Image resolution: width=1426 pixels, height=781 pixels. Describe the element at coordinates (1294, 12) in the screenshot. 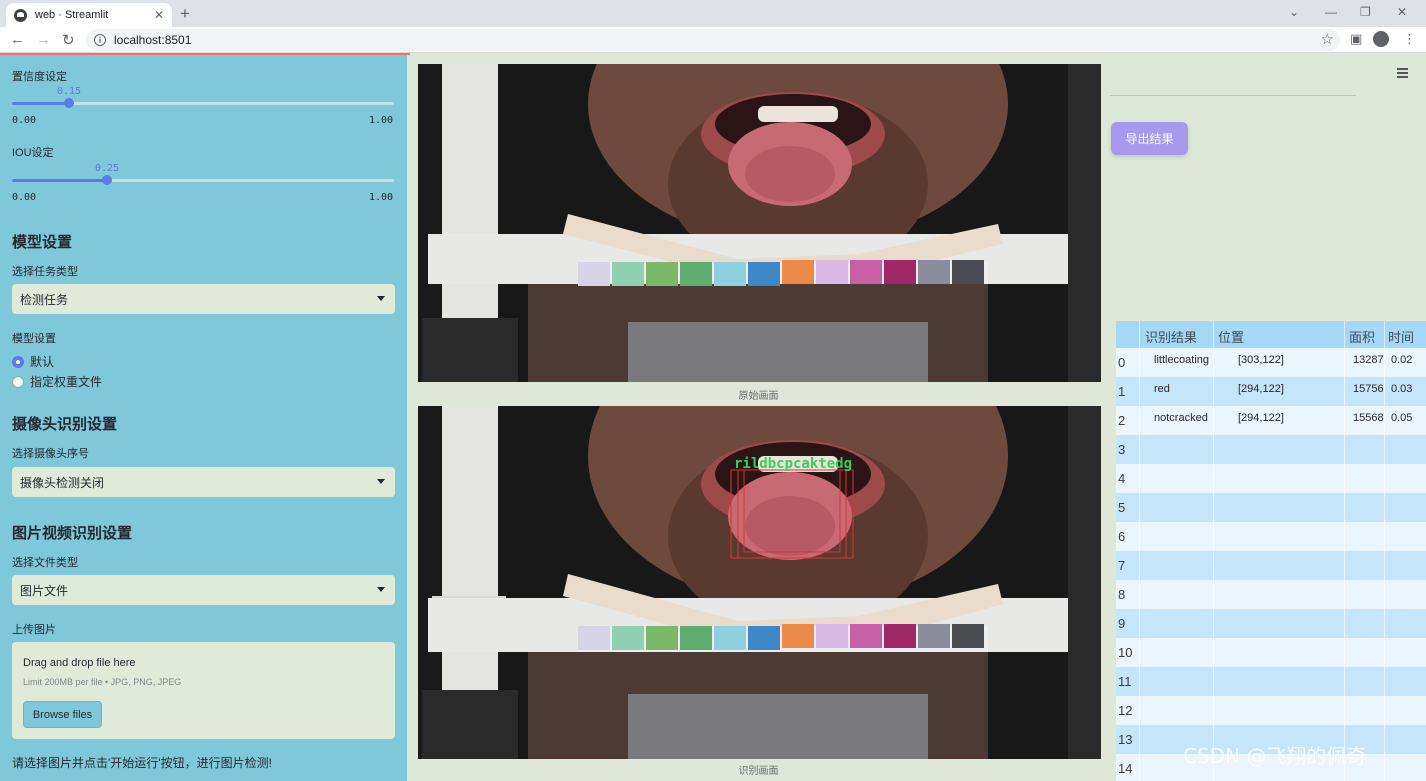

I see `tab-search-icon: ⌄` at that location.